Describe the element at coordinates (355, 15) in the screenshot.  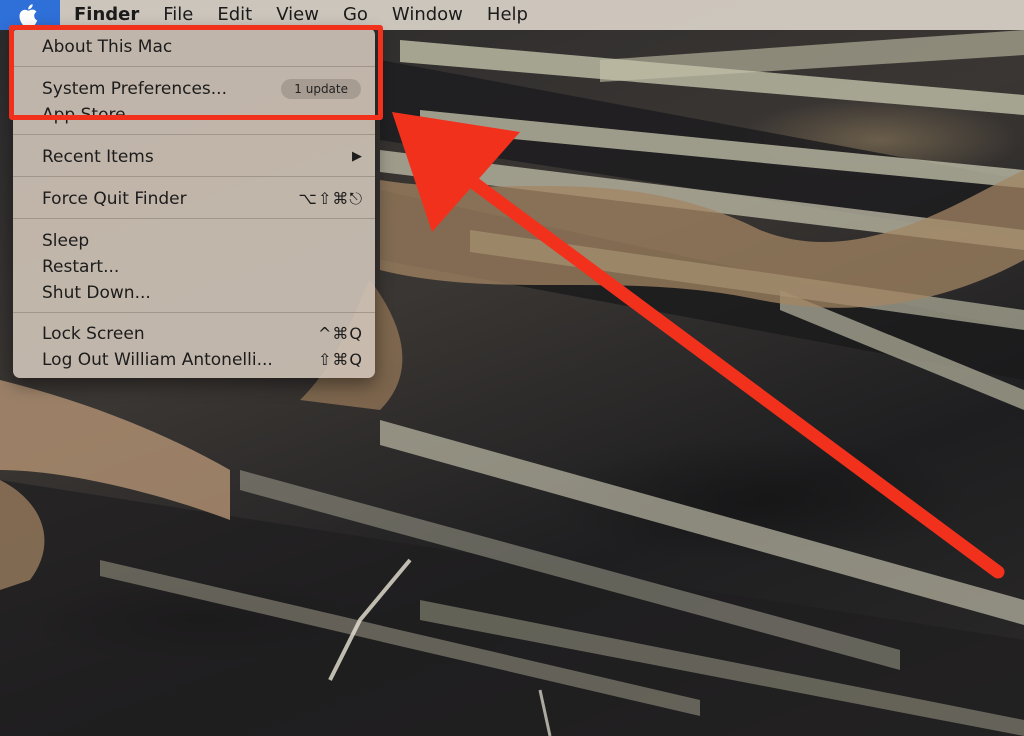
I see `menu-go: Go` at that location.